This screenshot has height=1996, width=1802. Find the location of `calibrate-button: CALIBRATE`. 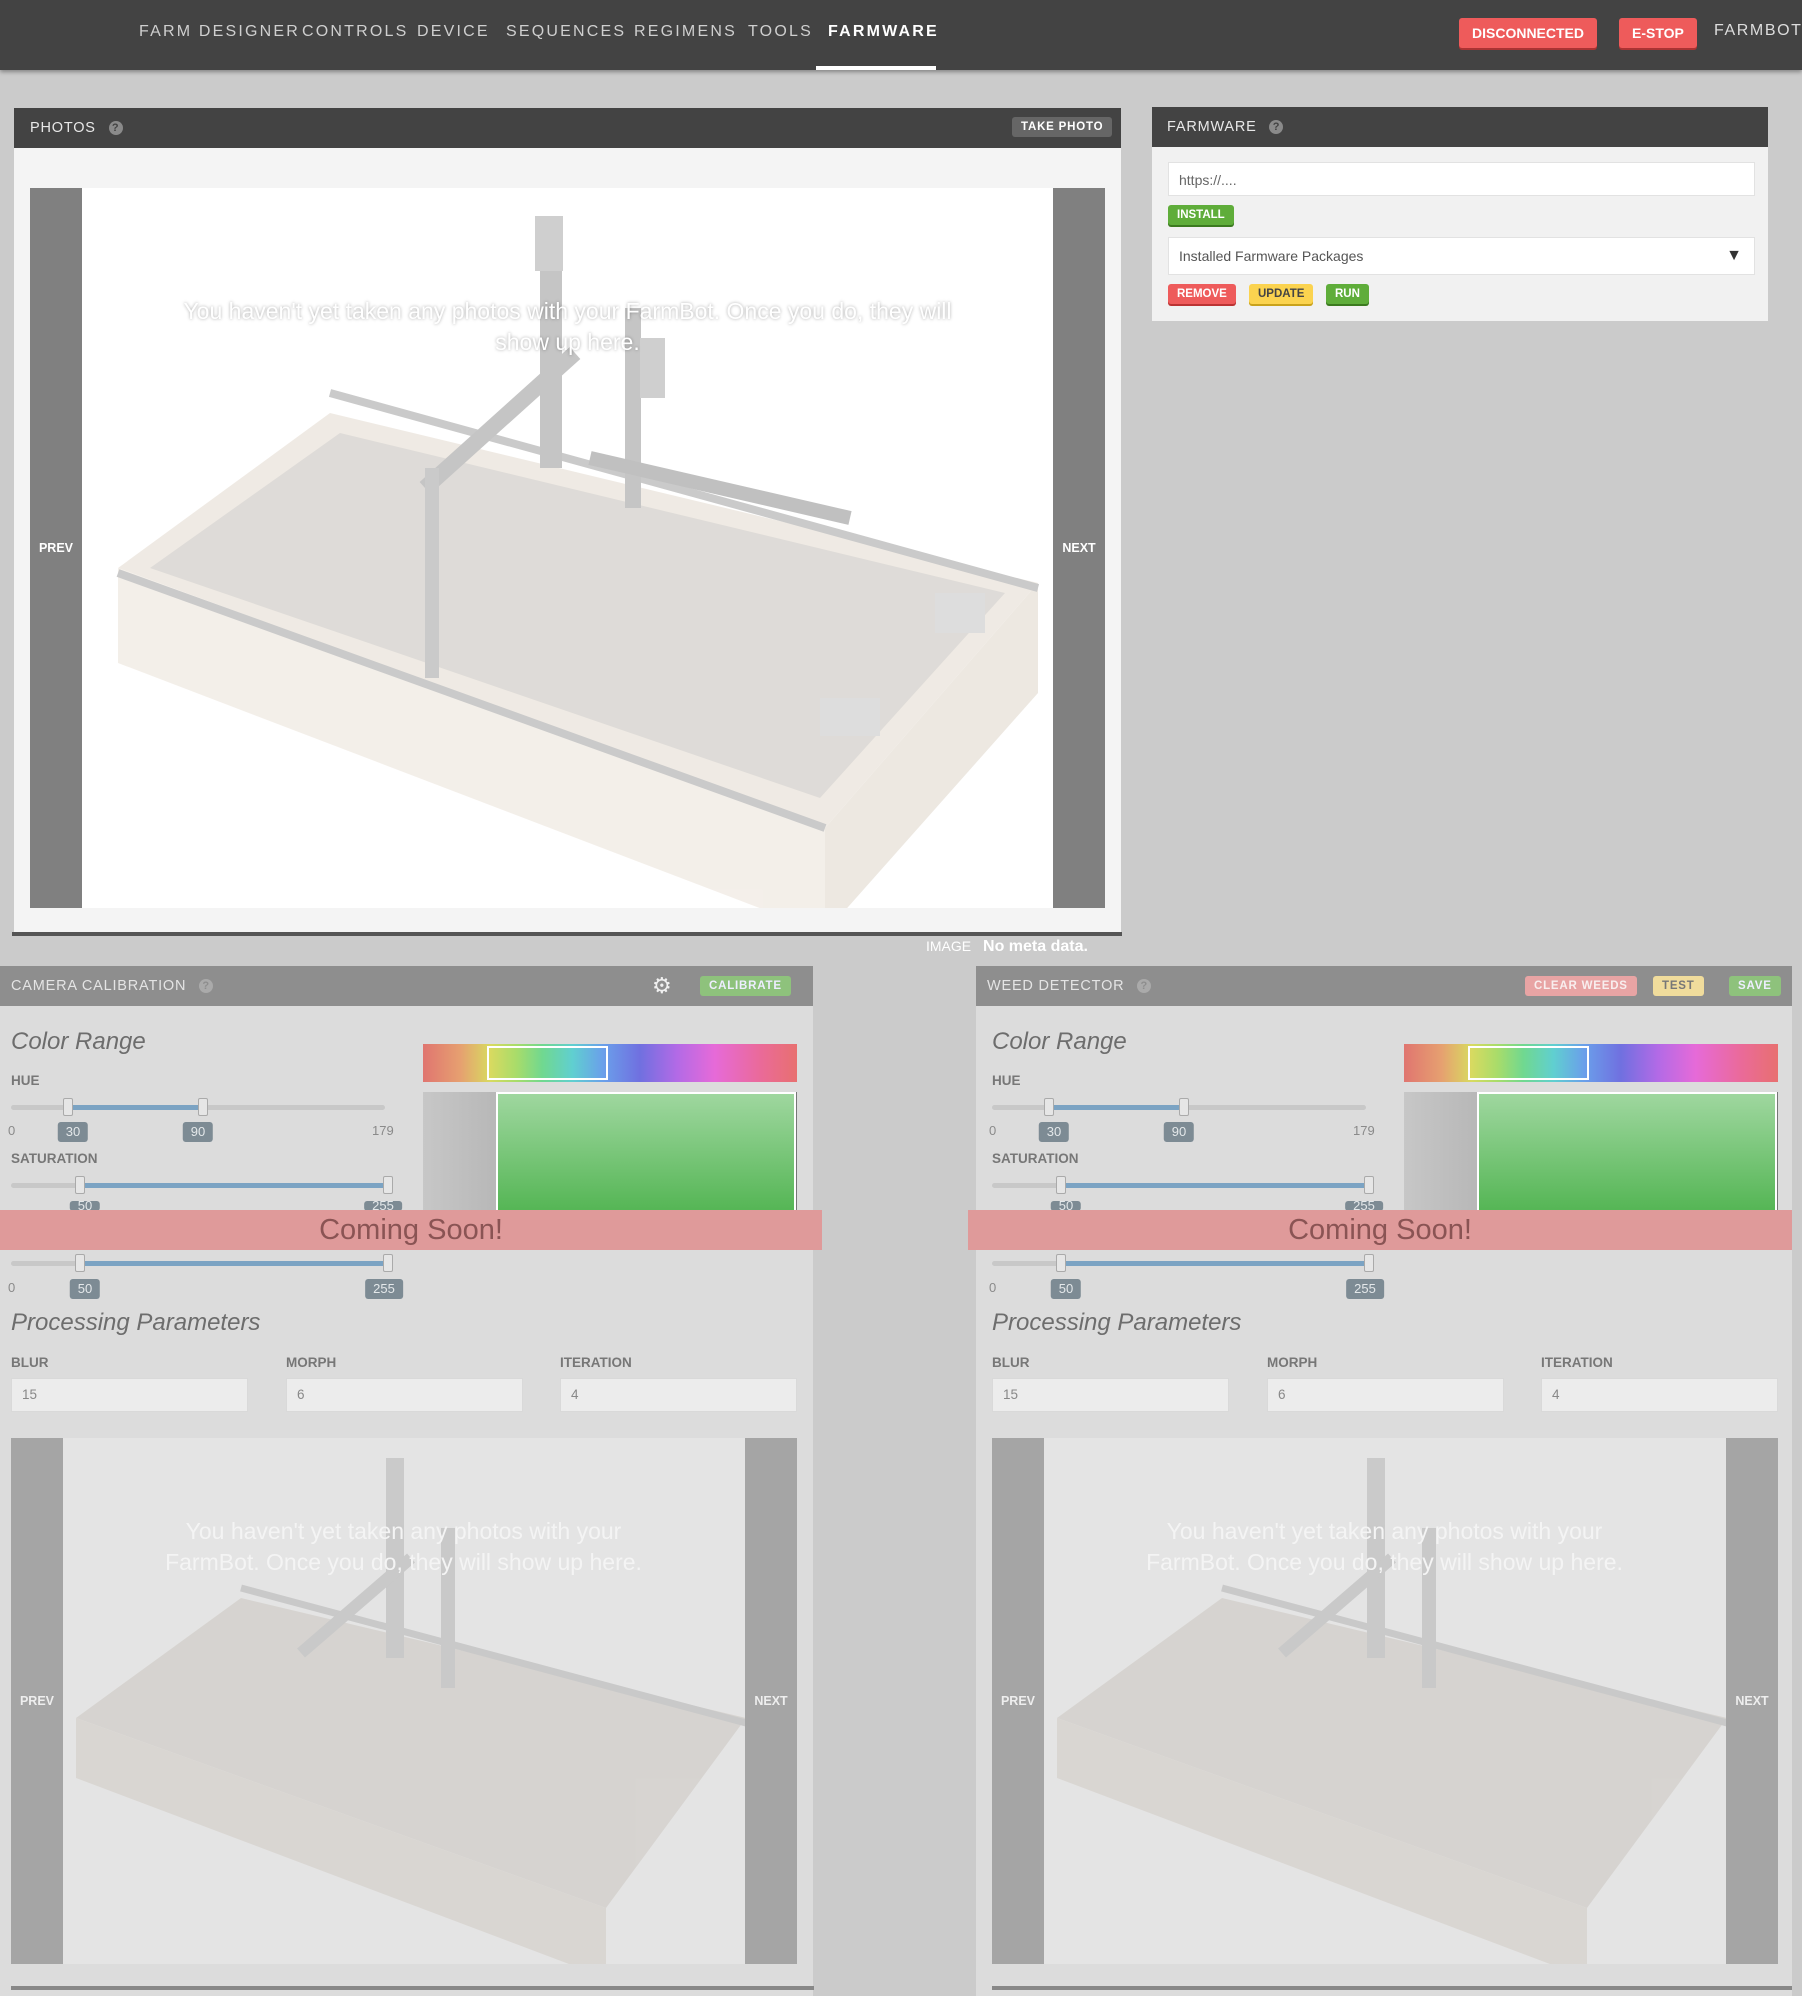

calibrate-button: CALIBRATE is located at coordinates (745, 986).